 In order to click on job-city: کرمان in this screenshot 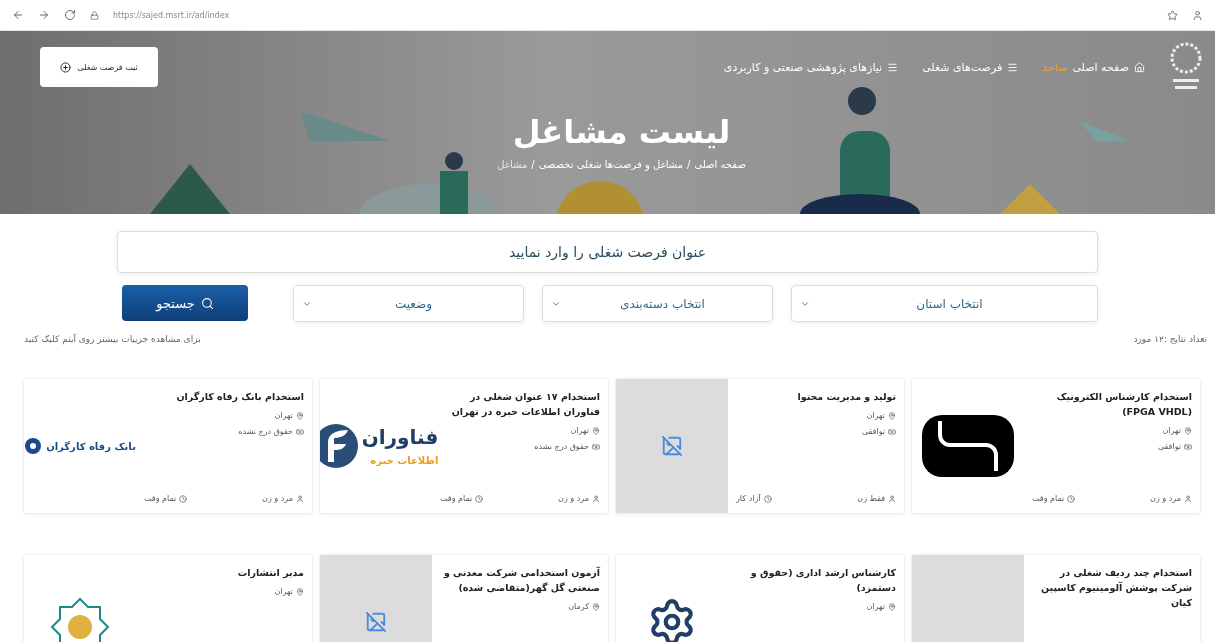, I will do `click(578, 607)`.